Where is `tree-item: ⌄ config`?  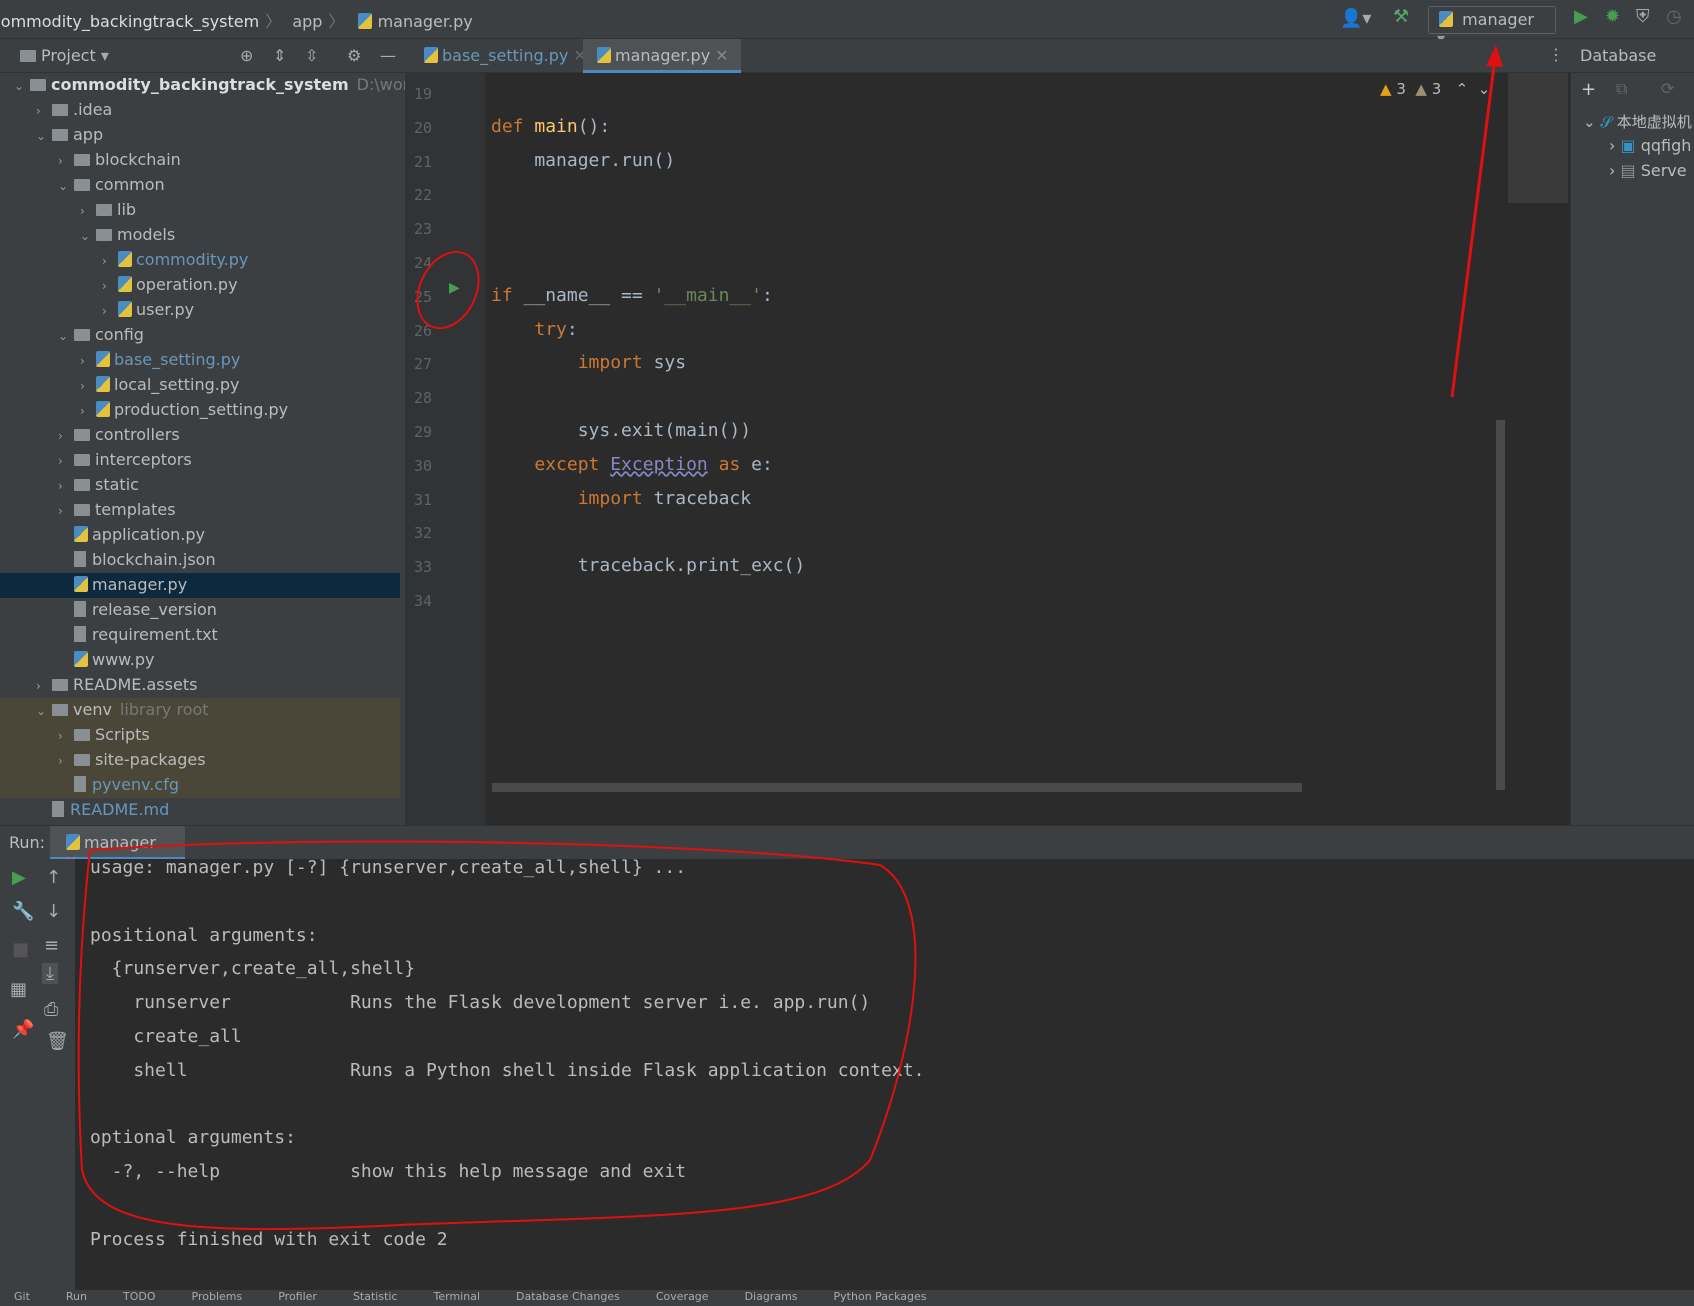
tree-item: ⌄ config is located at coordinates (200, 335).